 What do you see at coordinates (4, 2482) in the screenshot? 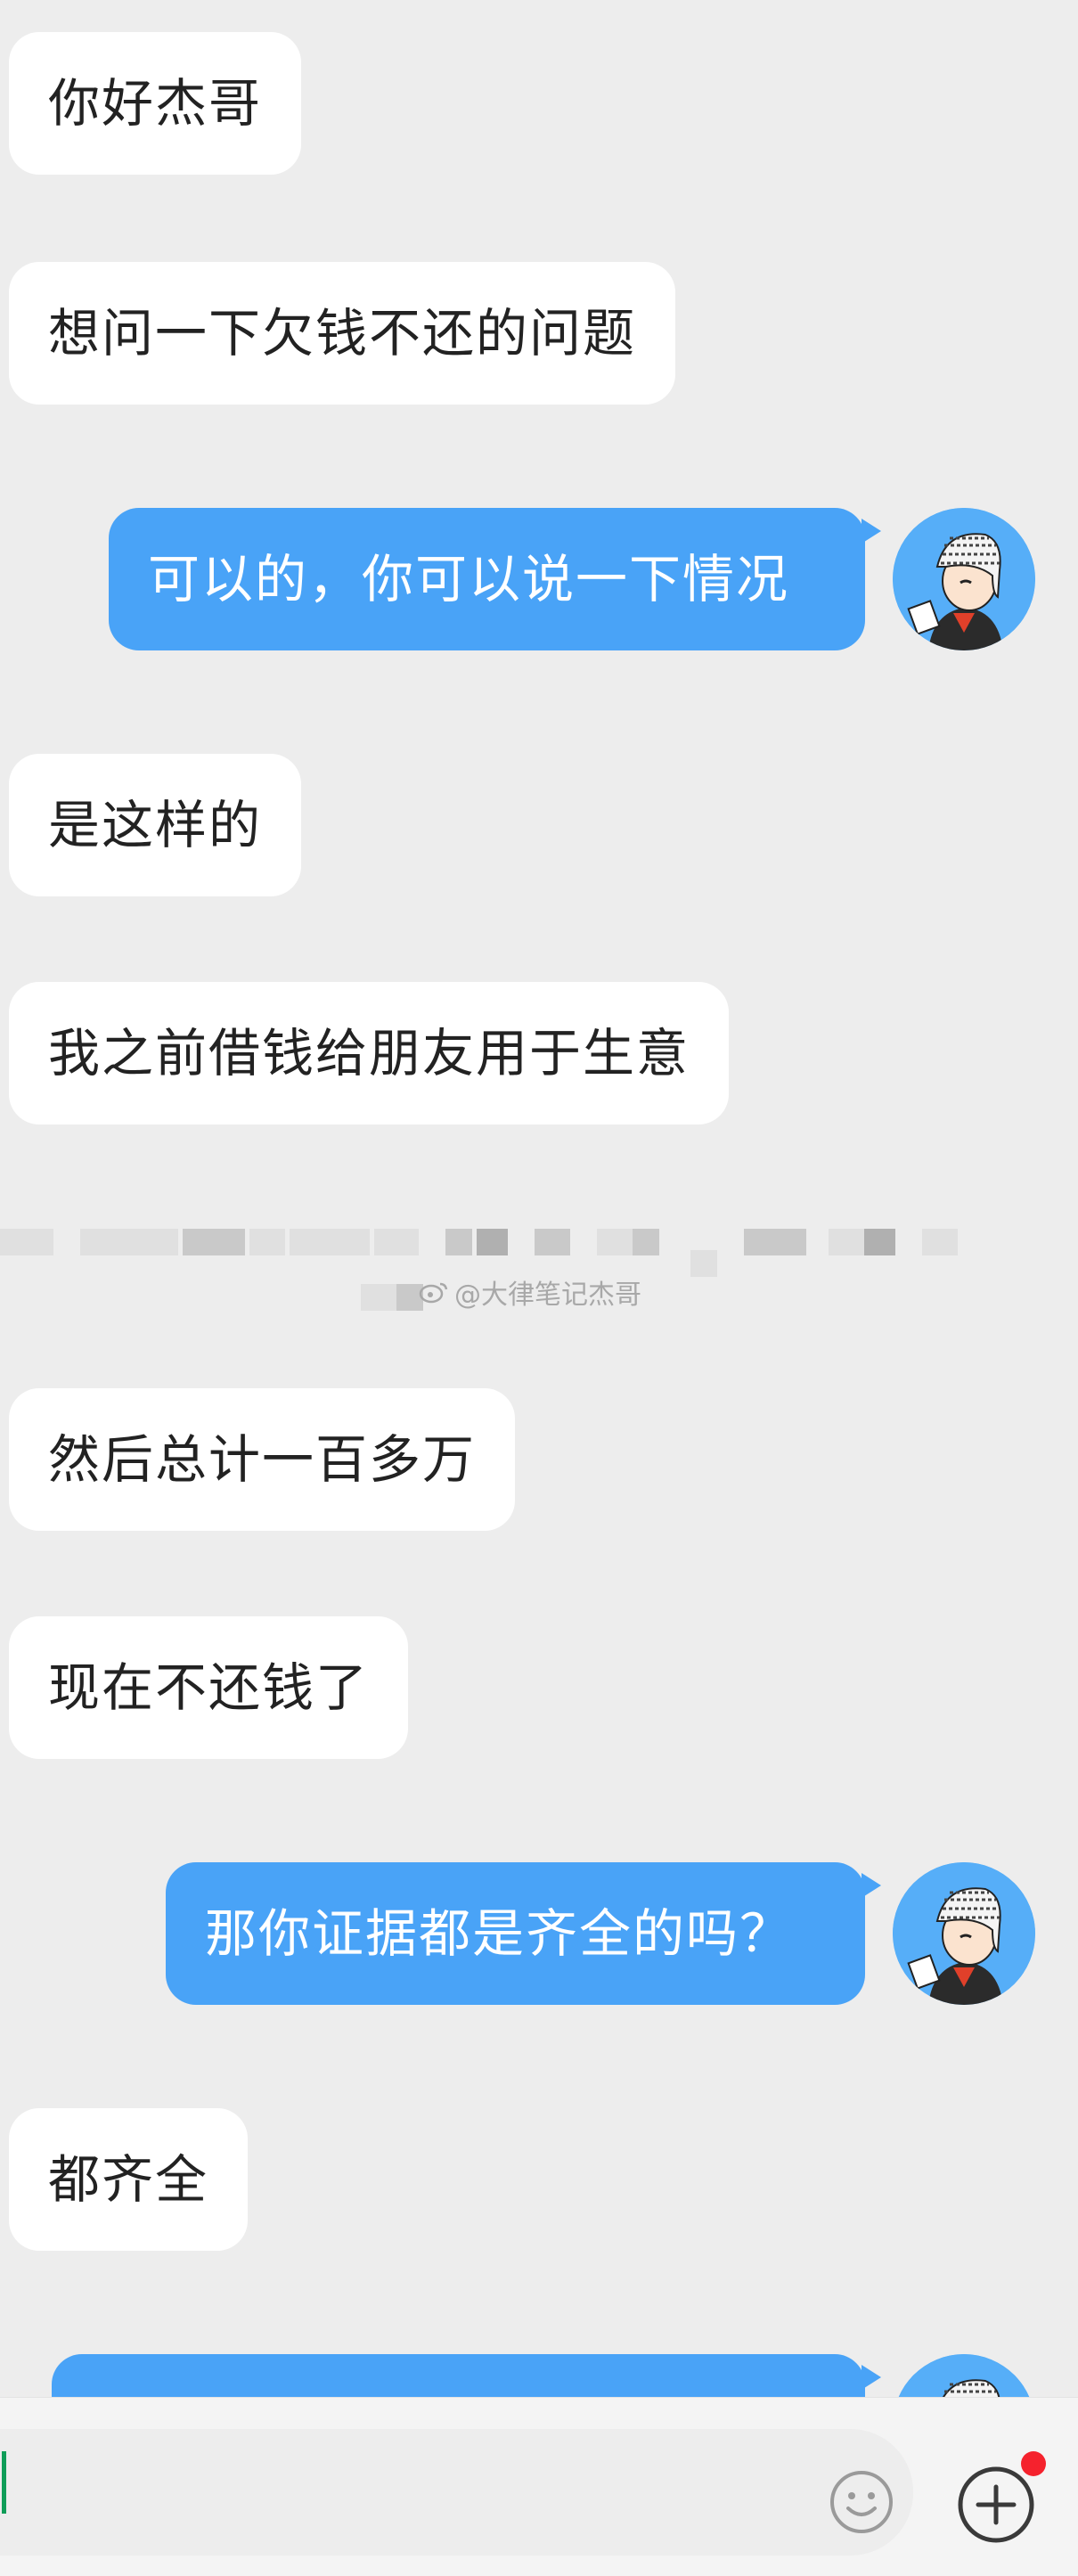
I see `text-cursor` at bounding box center [4, 2482].